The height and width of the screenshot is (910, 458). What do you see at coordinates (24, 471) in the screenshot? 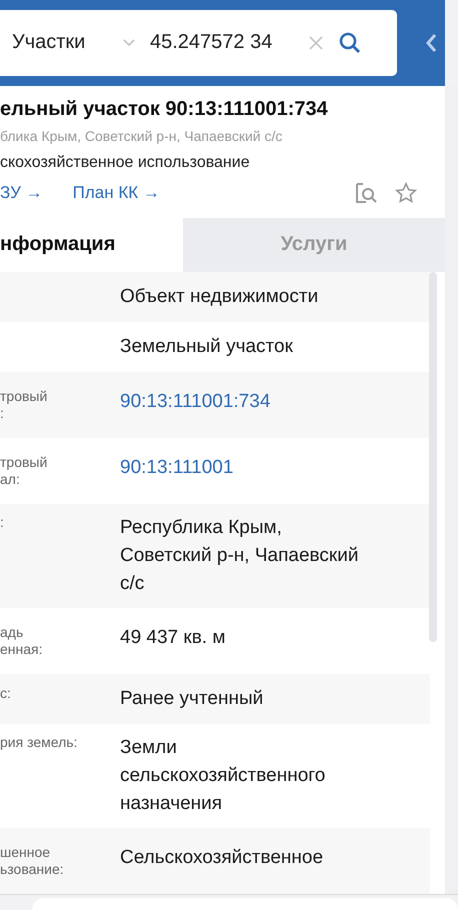
I see `field-label: тровый ал:` at bounding box center [24, 471].